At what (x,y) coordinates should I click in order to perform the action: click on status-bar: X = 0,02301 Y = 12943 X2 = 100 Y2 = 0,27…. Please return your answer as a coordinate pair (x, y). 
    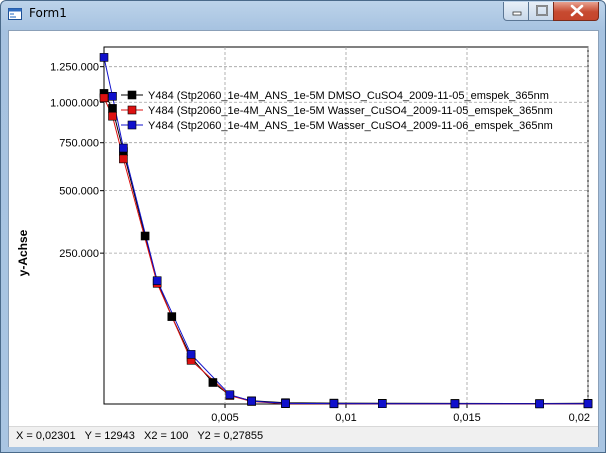
    Looking at the image, I should click on (303, 436).